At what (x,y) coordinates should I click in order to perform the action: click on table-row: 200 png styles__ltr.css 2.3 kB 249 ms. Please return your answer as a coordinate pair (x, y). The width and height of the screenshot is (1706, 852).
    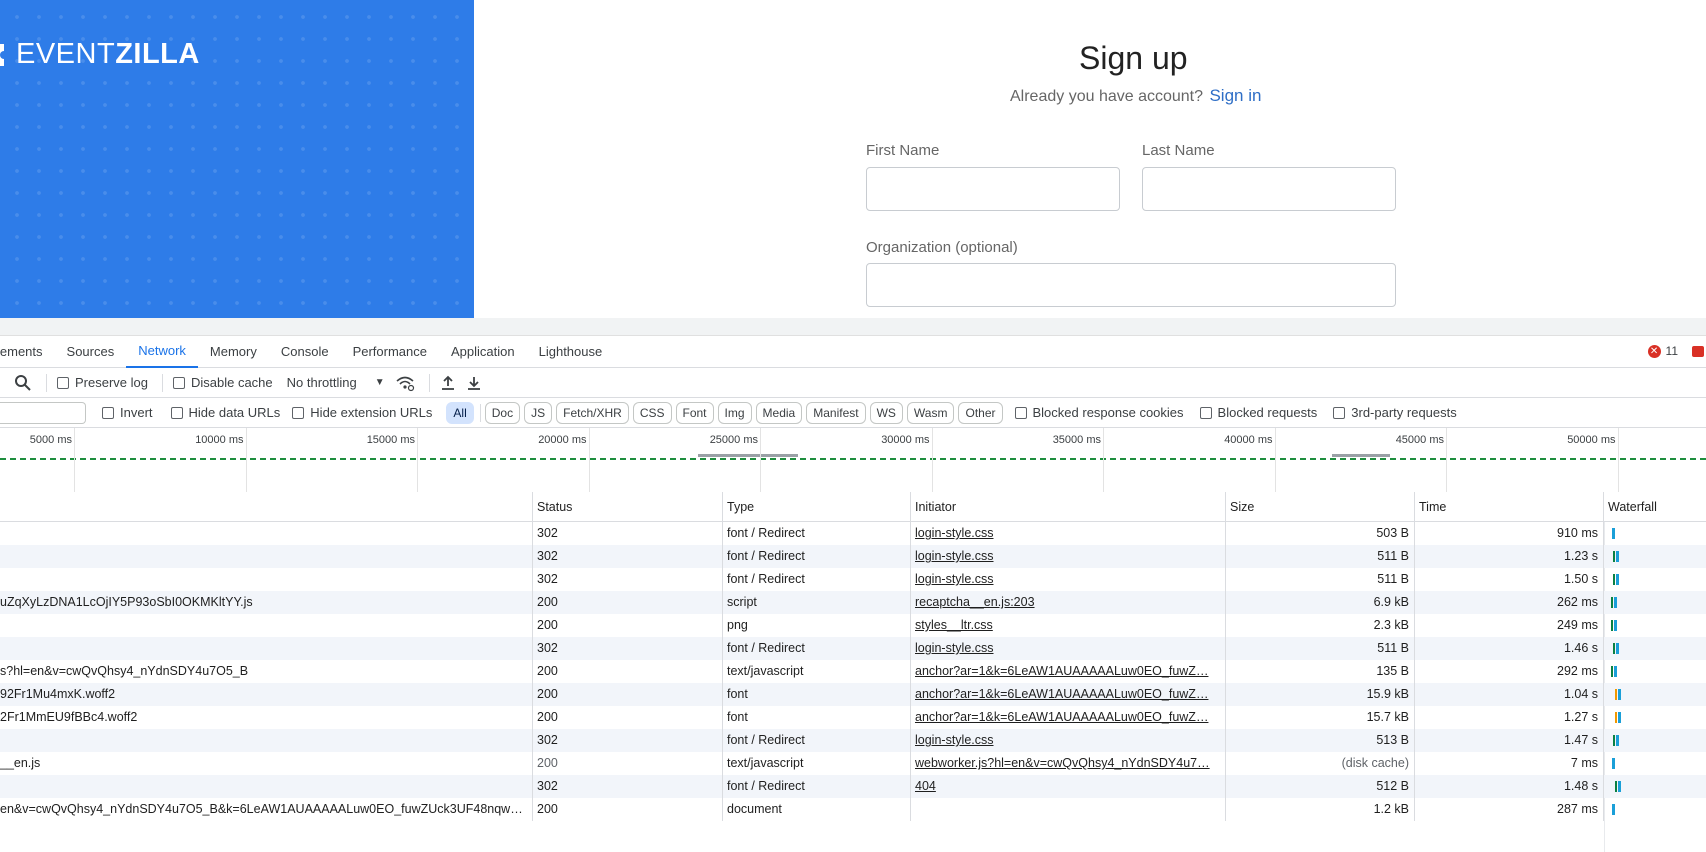
    Looking at the image, I should click on (853, 625).